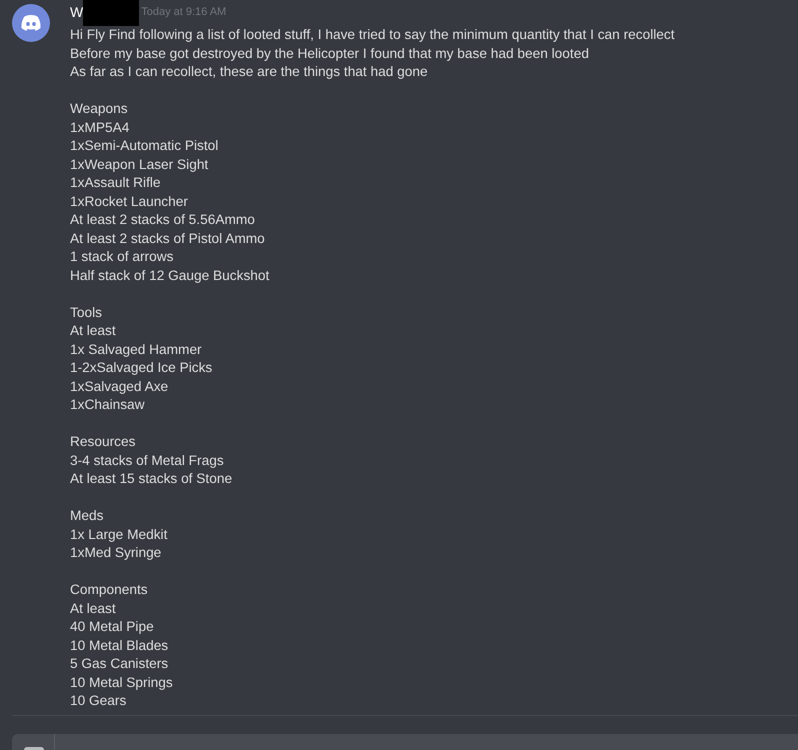 Image resolution: width=798 pixels, height=750 pixels. Describe the element at coordinates (34, 748) in the screenshot. I see `attach-button` at that location.